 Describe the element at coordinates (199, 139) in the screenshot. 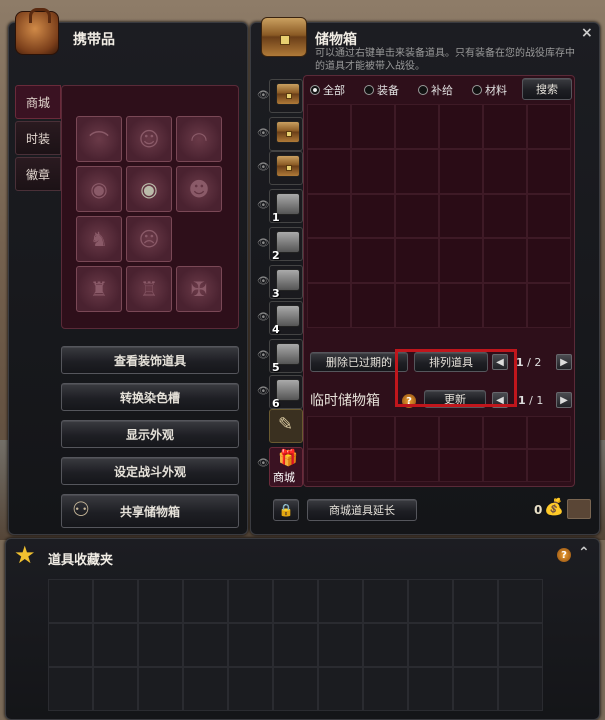

I see `slot-face: ◠` at that location.